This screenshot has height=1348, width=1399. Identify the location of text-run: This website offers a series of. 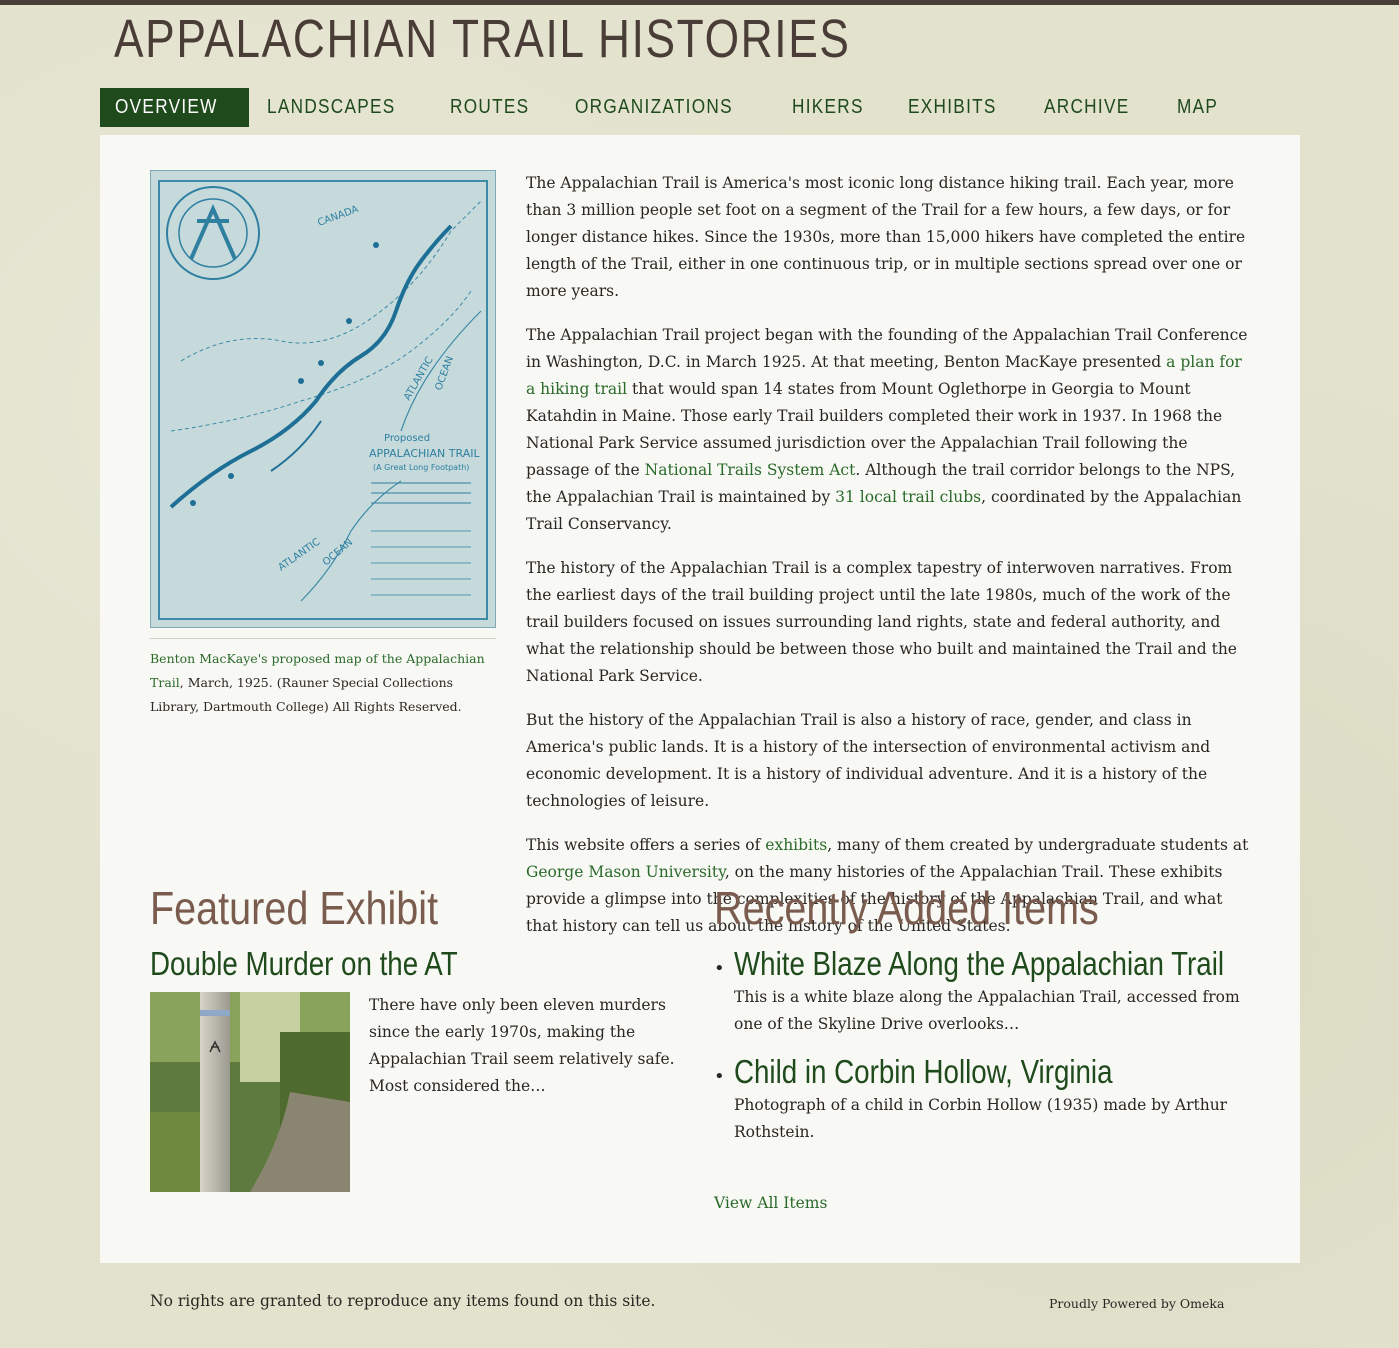
(646, 845).